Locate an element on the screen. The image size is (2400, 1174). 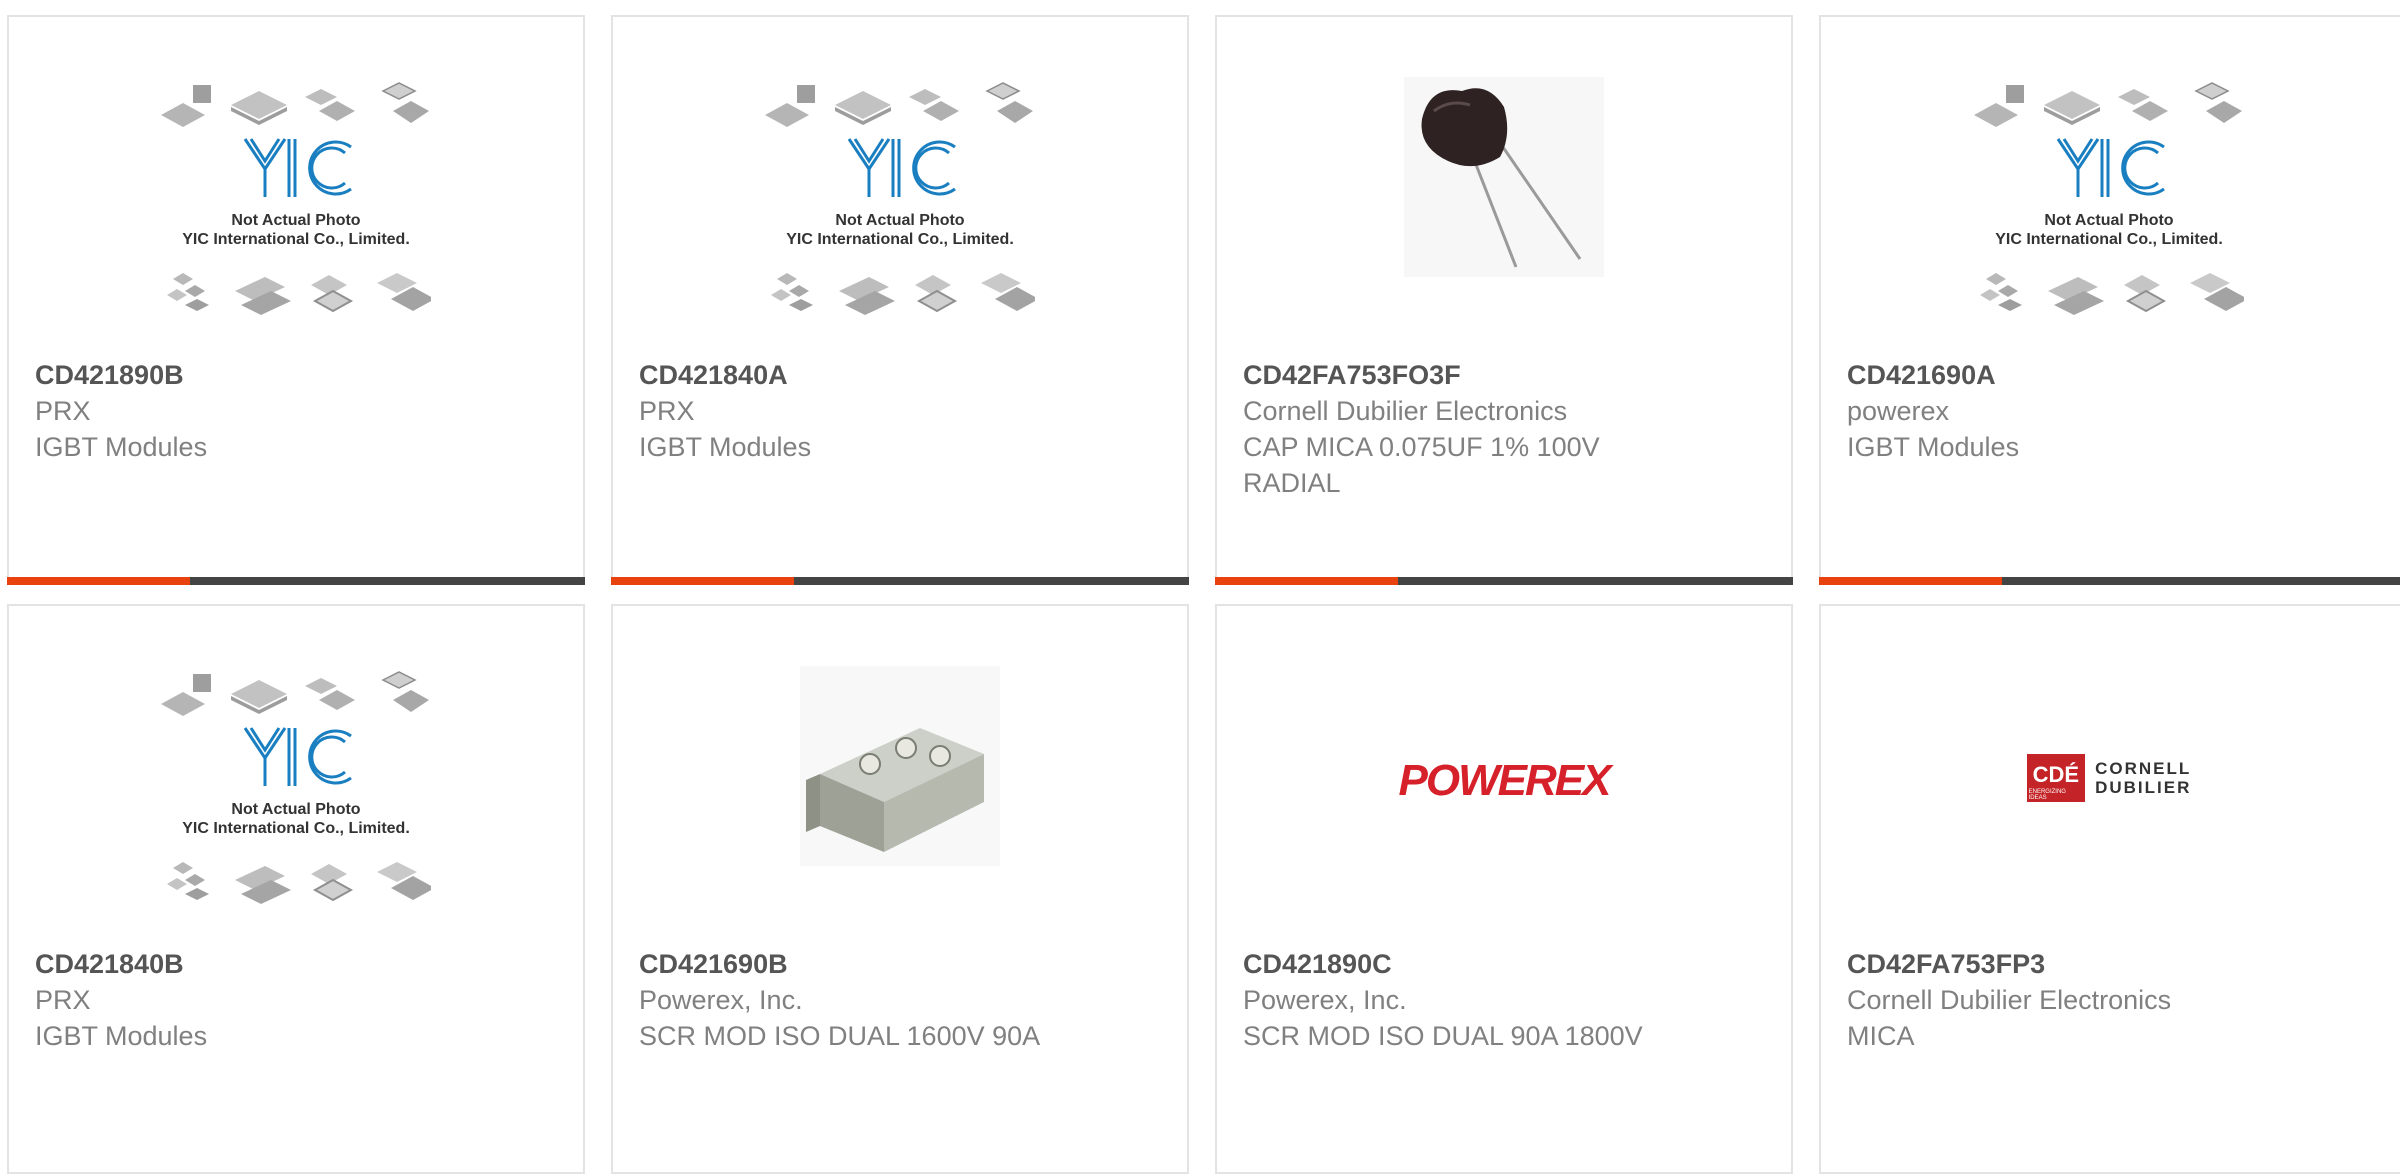
part-number: CD42FA753FP3 is located at coordinates (2117, 964).